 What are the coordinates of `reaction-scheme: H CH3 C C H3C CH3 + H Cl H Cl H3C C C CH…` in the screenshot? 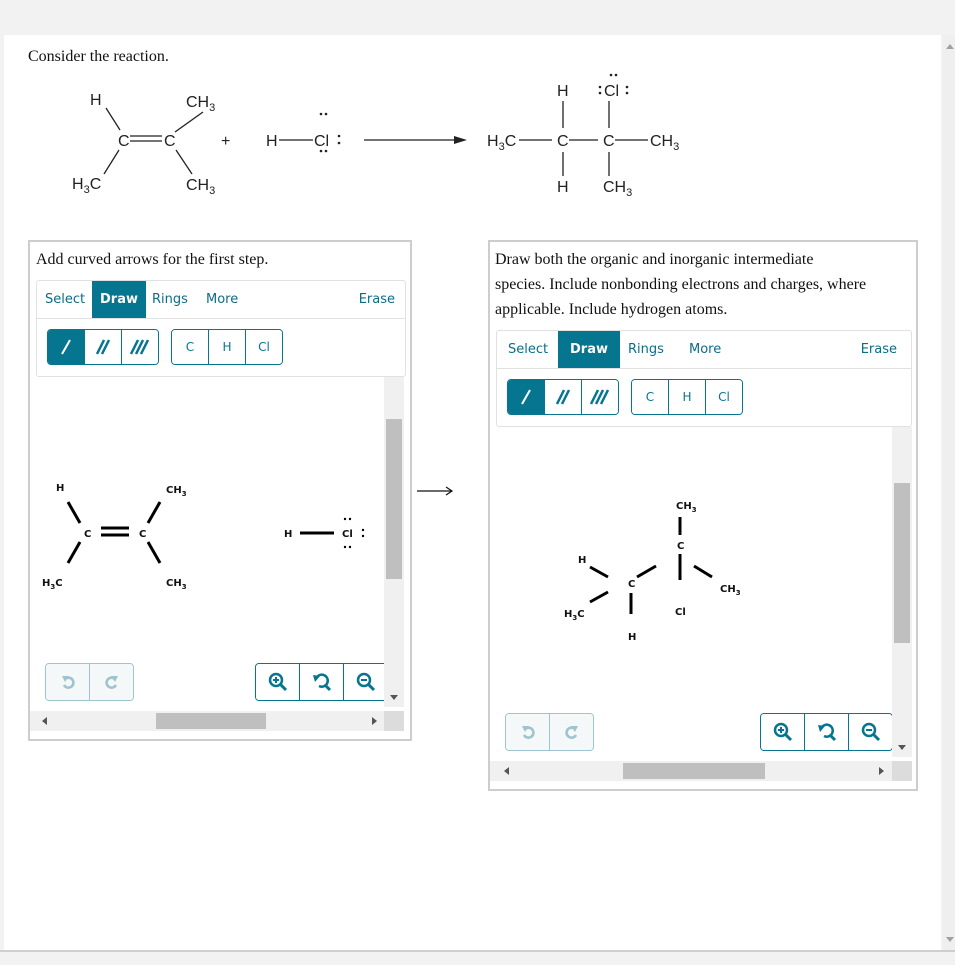 It's located at (375, 136).